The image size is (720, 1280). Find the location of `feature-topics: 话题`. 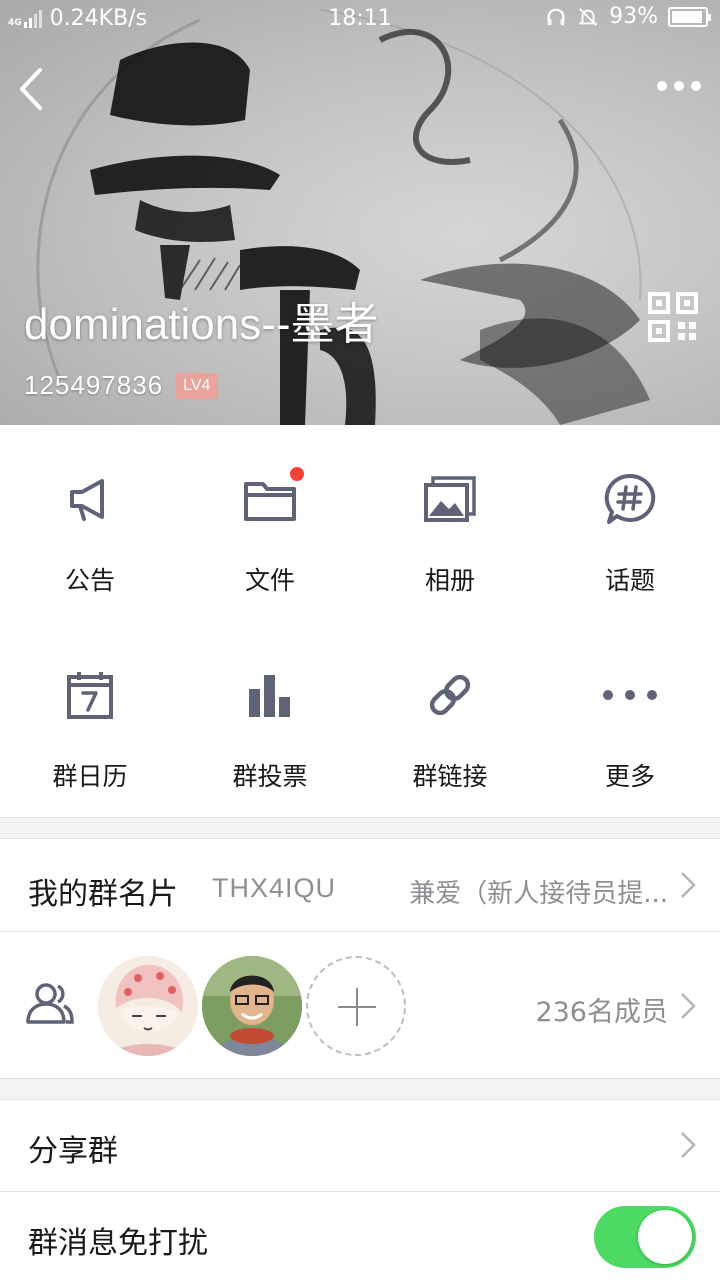

feature-topics: 话题 is located at coordinates (630, 523).